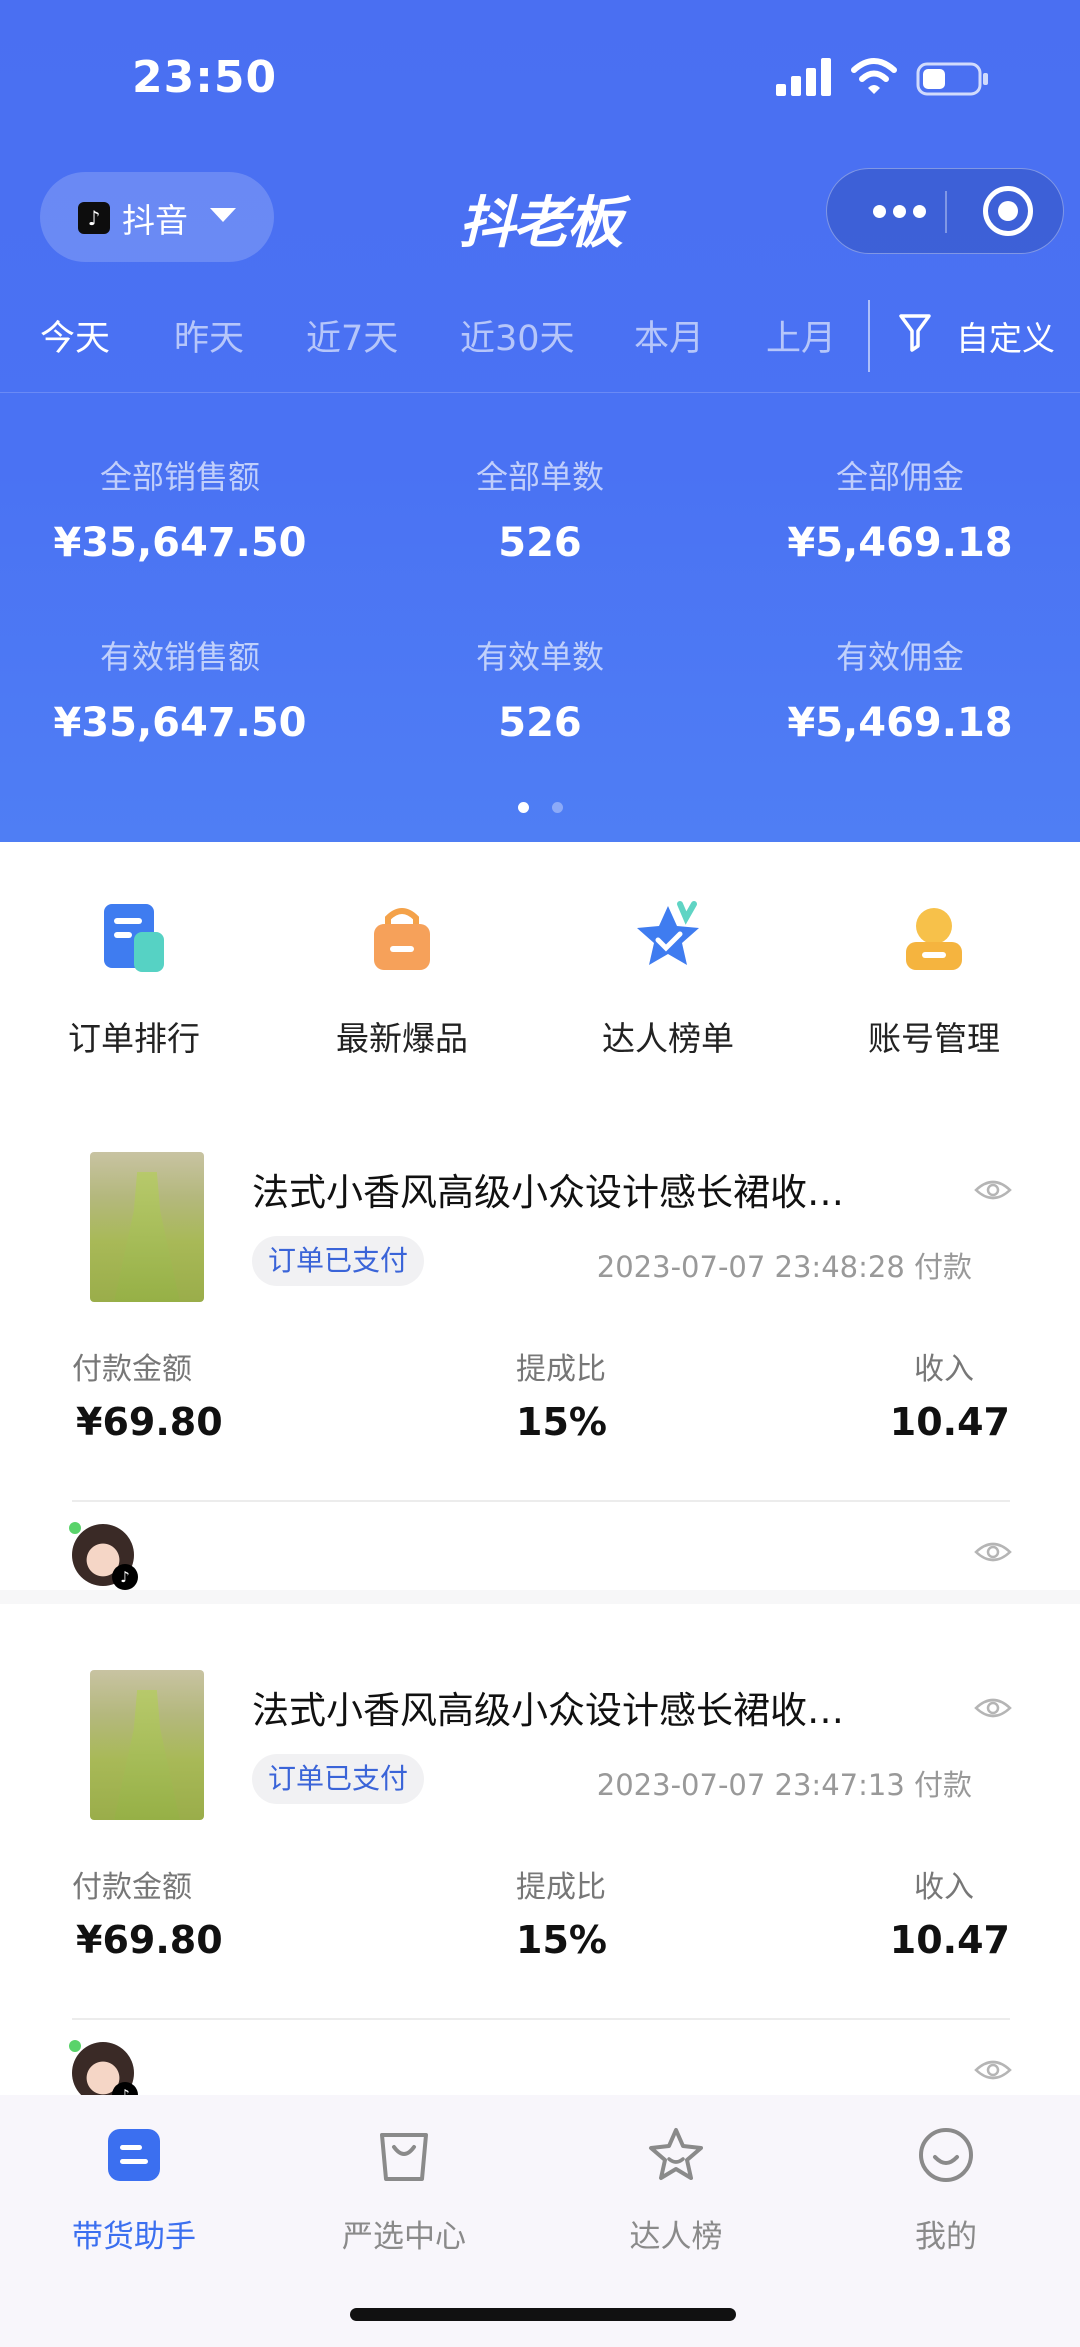  What do you see at coordinates (517, 335) in the screenshot?
I see `tab-last-30-days: 近30天` at bounding box center [517, 335].